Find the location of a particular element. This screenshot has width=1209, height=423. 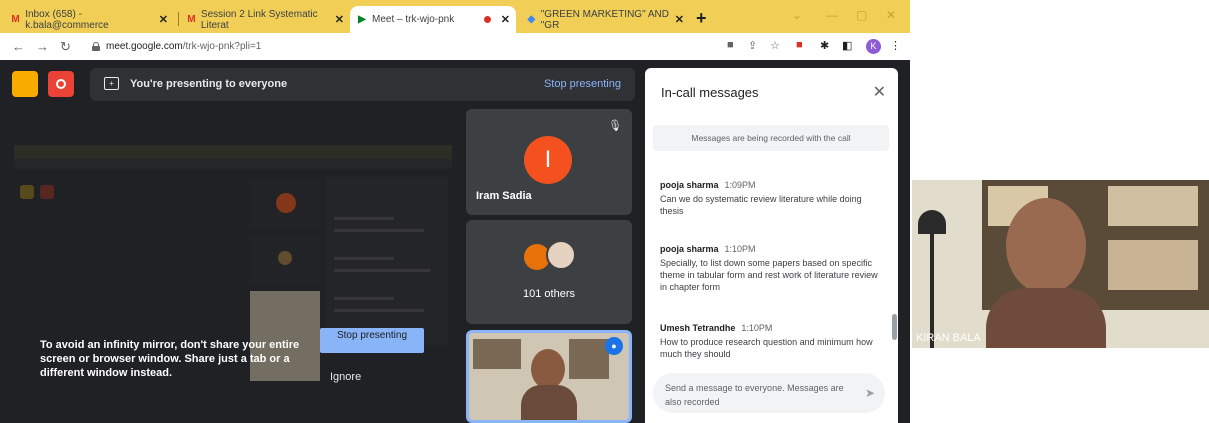

share-icon: ⇪ is located at coordinates (752, 45).